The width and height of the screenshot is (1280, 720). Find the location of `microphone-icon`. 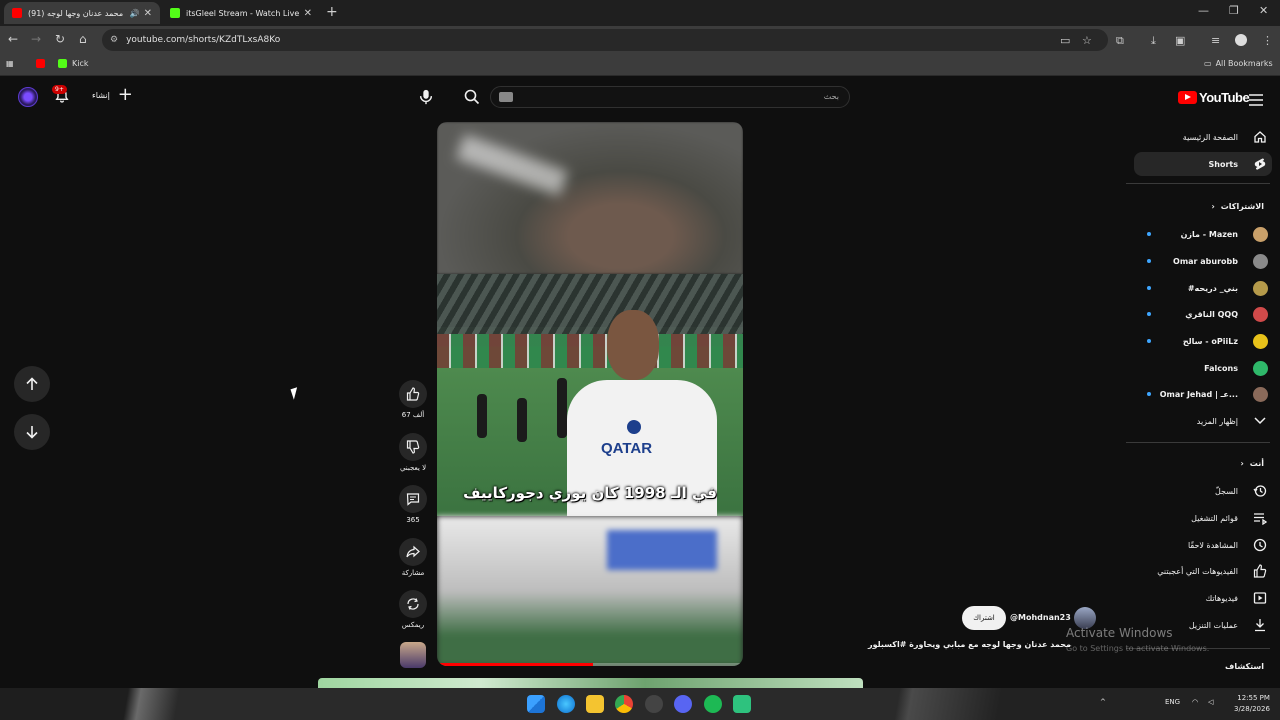

microphone-icon is located at coordinates (426, 97).